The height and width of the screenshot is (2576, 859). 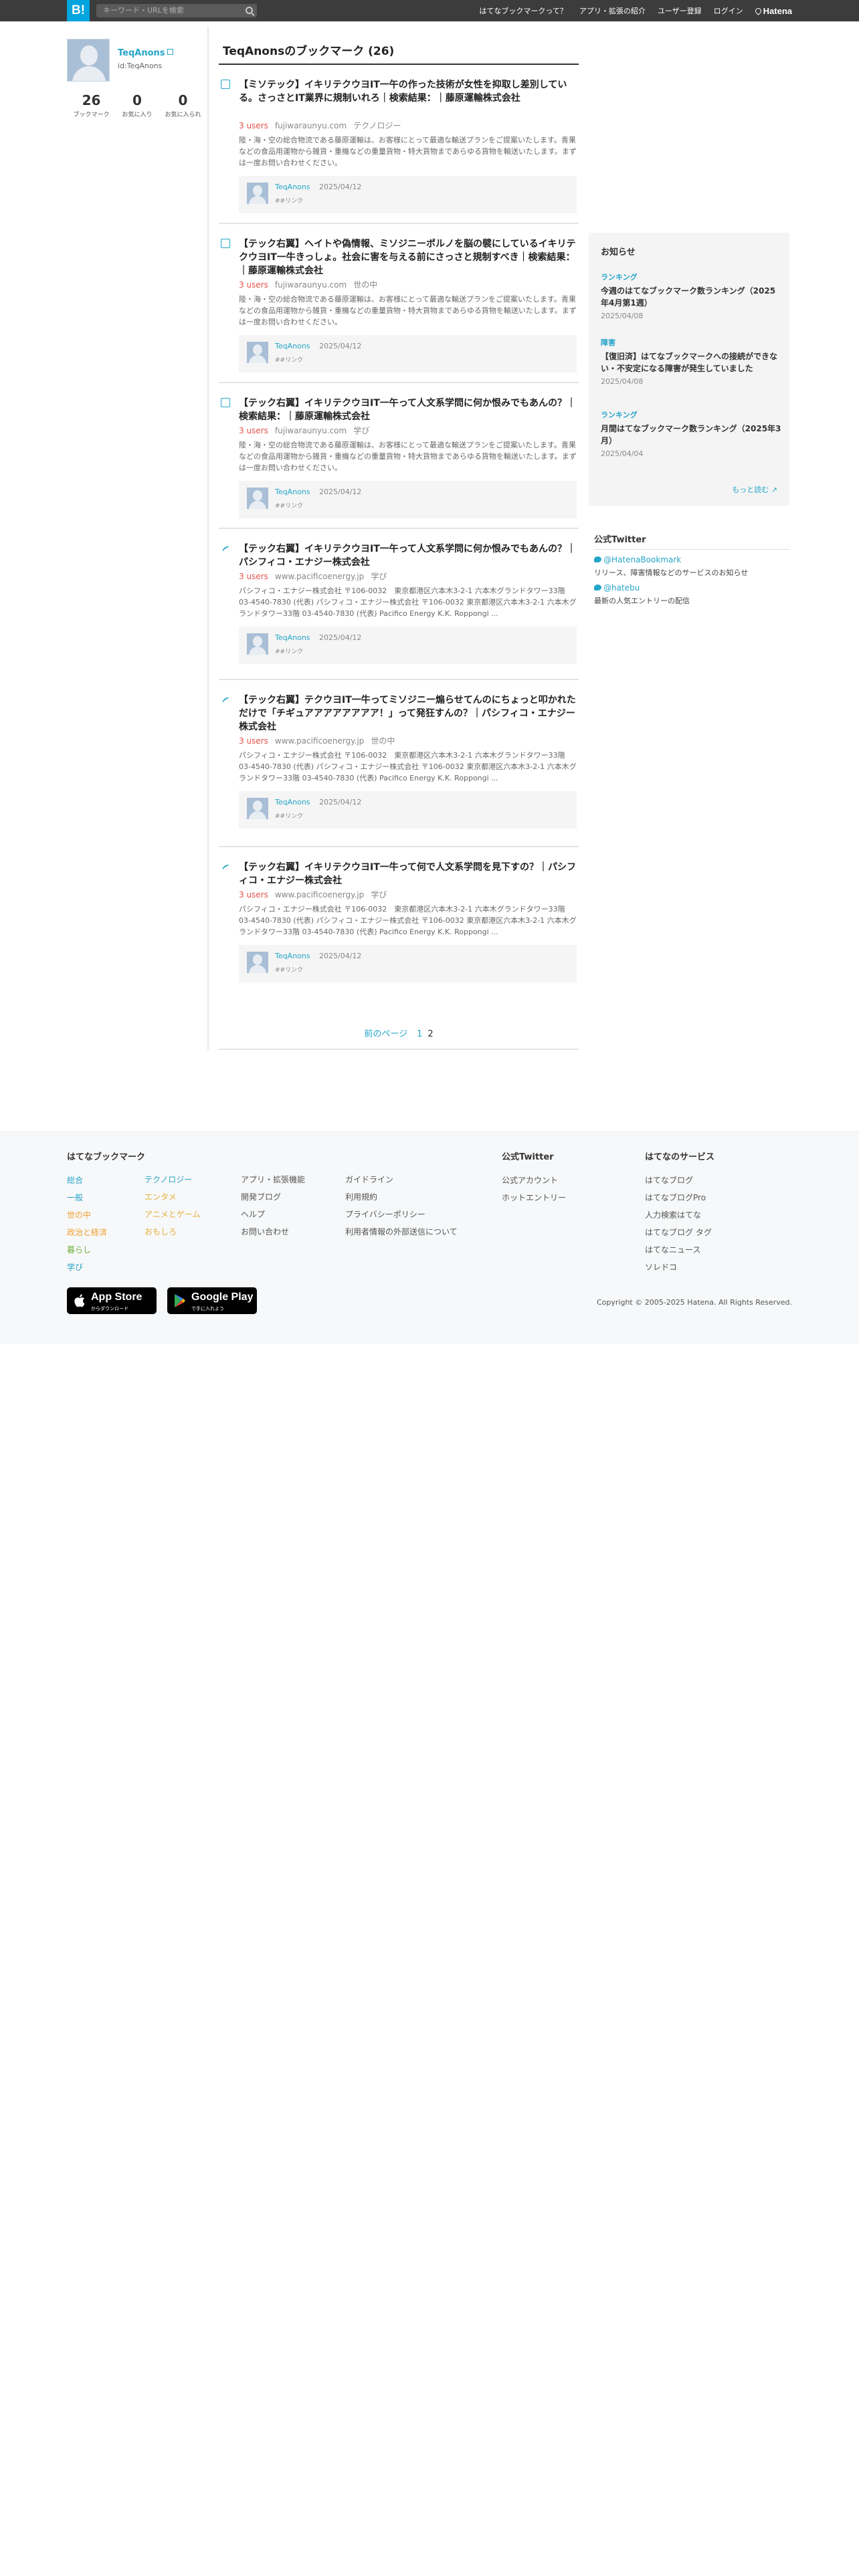 What do you see at coordinates (172, 1214) in the screenshot?
I see `footer-cat-link: アニメとゲーム` at bounding box center [172, 1214].